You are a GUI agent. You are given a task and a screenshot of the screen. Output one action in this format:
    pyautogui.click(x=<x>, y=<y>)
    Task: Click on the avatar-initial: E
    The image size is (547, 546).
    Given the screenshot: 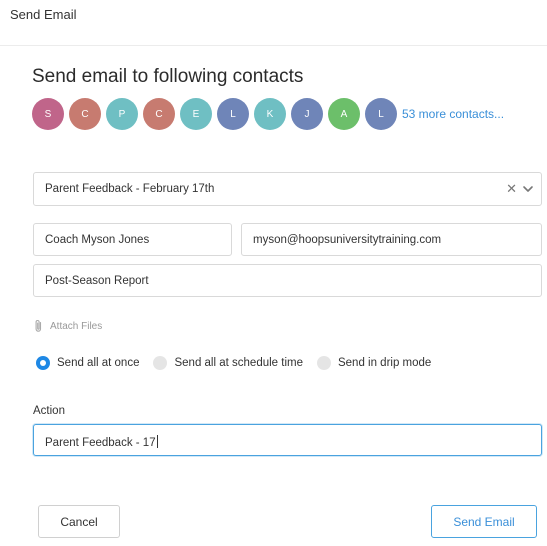 What is the action you would take?
    pyautogui.click(x=196, y=114)
    